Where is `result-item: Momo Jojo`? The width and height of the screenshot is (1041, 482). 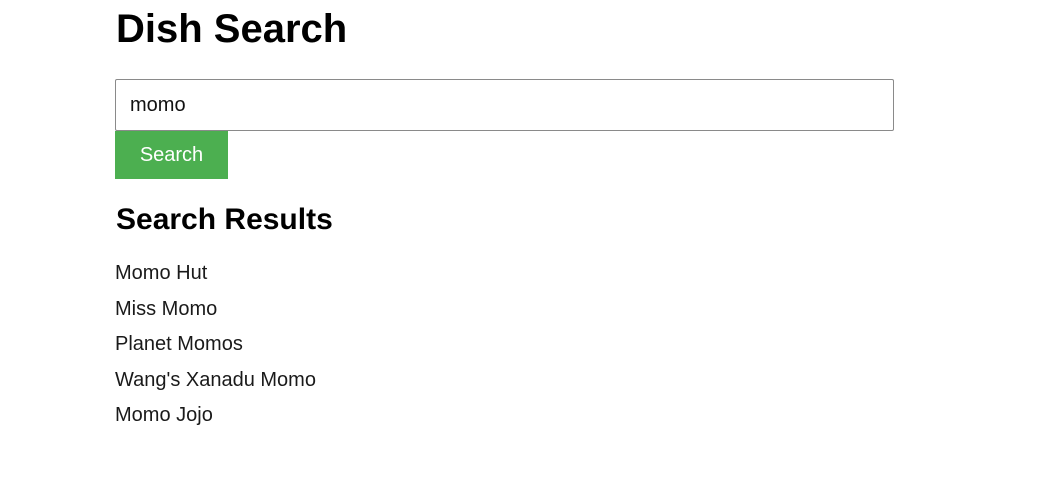 result-item: Momo Jojo is located at coordinates (164, 415).